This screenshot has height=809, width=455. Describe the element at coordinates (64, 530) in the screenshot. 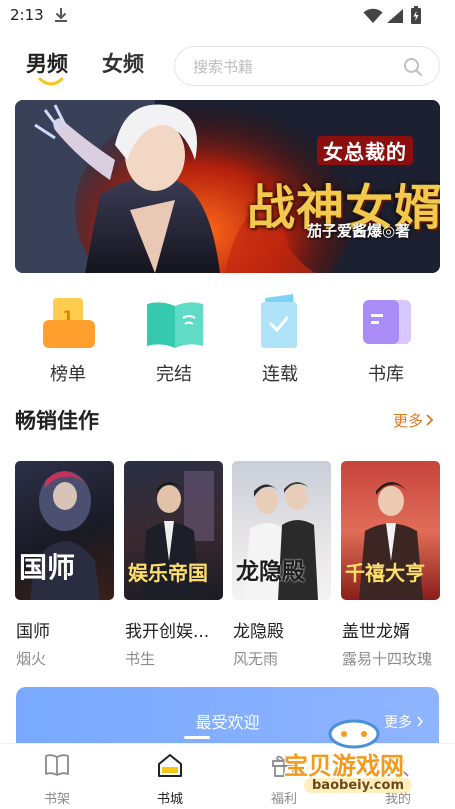

I see `book-cover: 国师` at that location.